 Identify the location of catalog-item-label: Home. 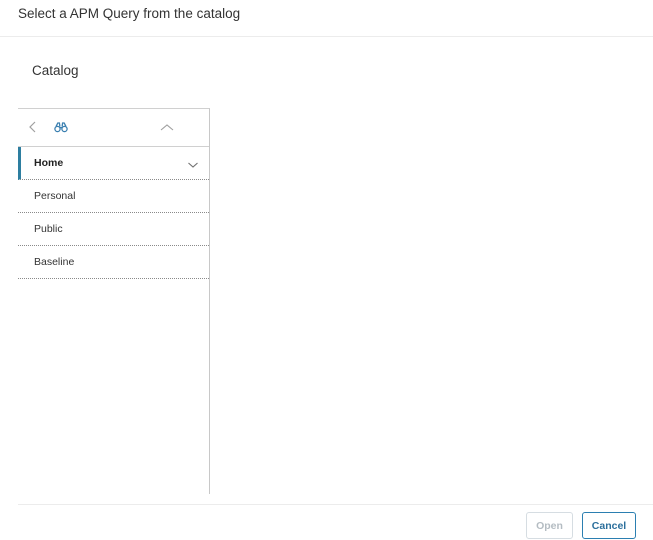
(49, 163).